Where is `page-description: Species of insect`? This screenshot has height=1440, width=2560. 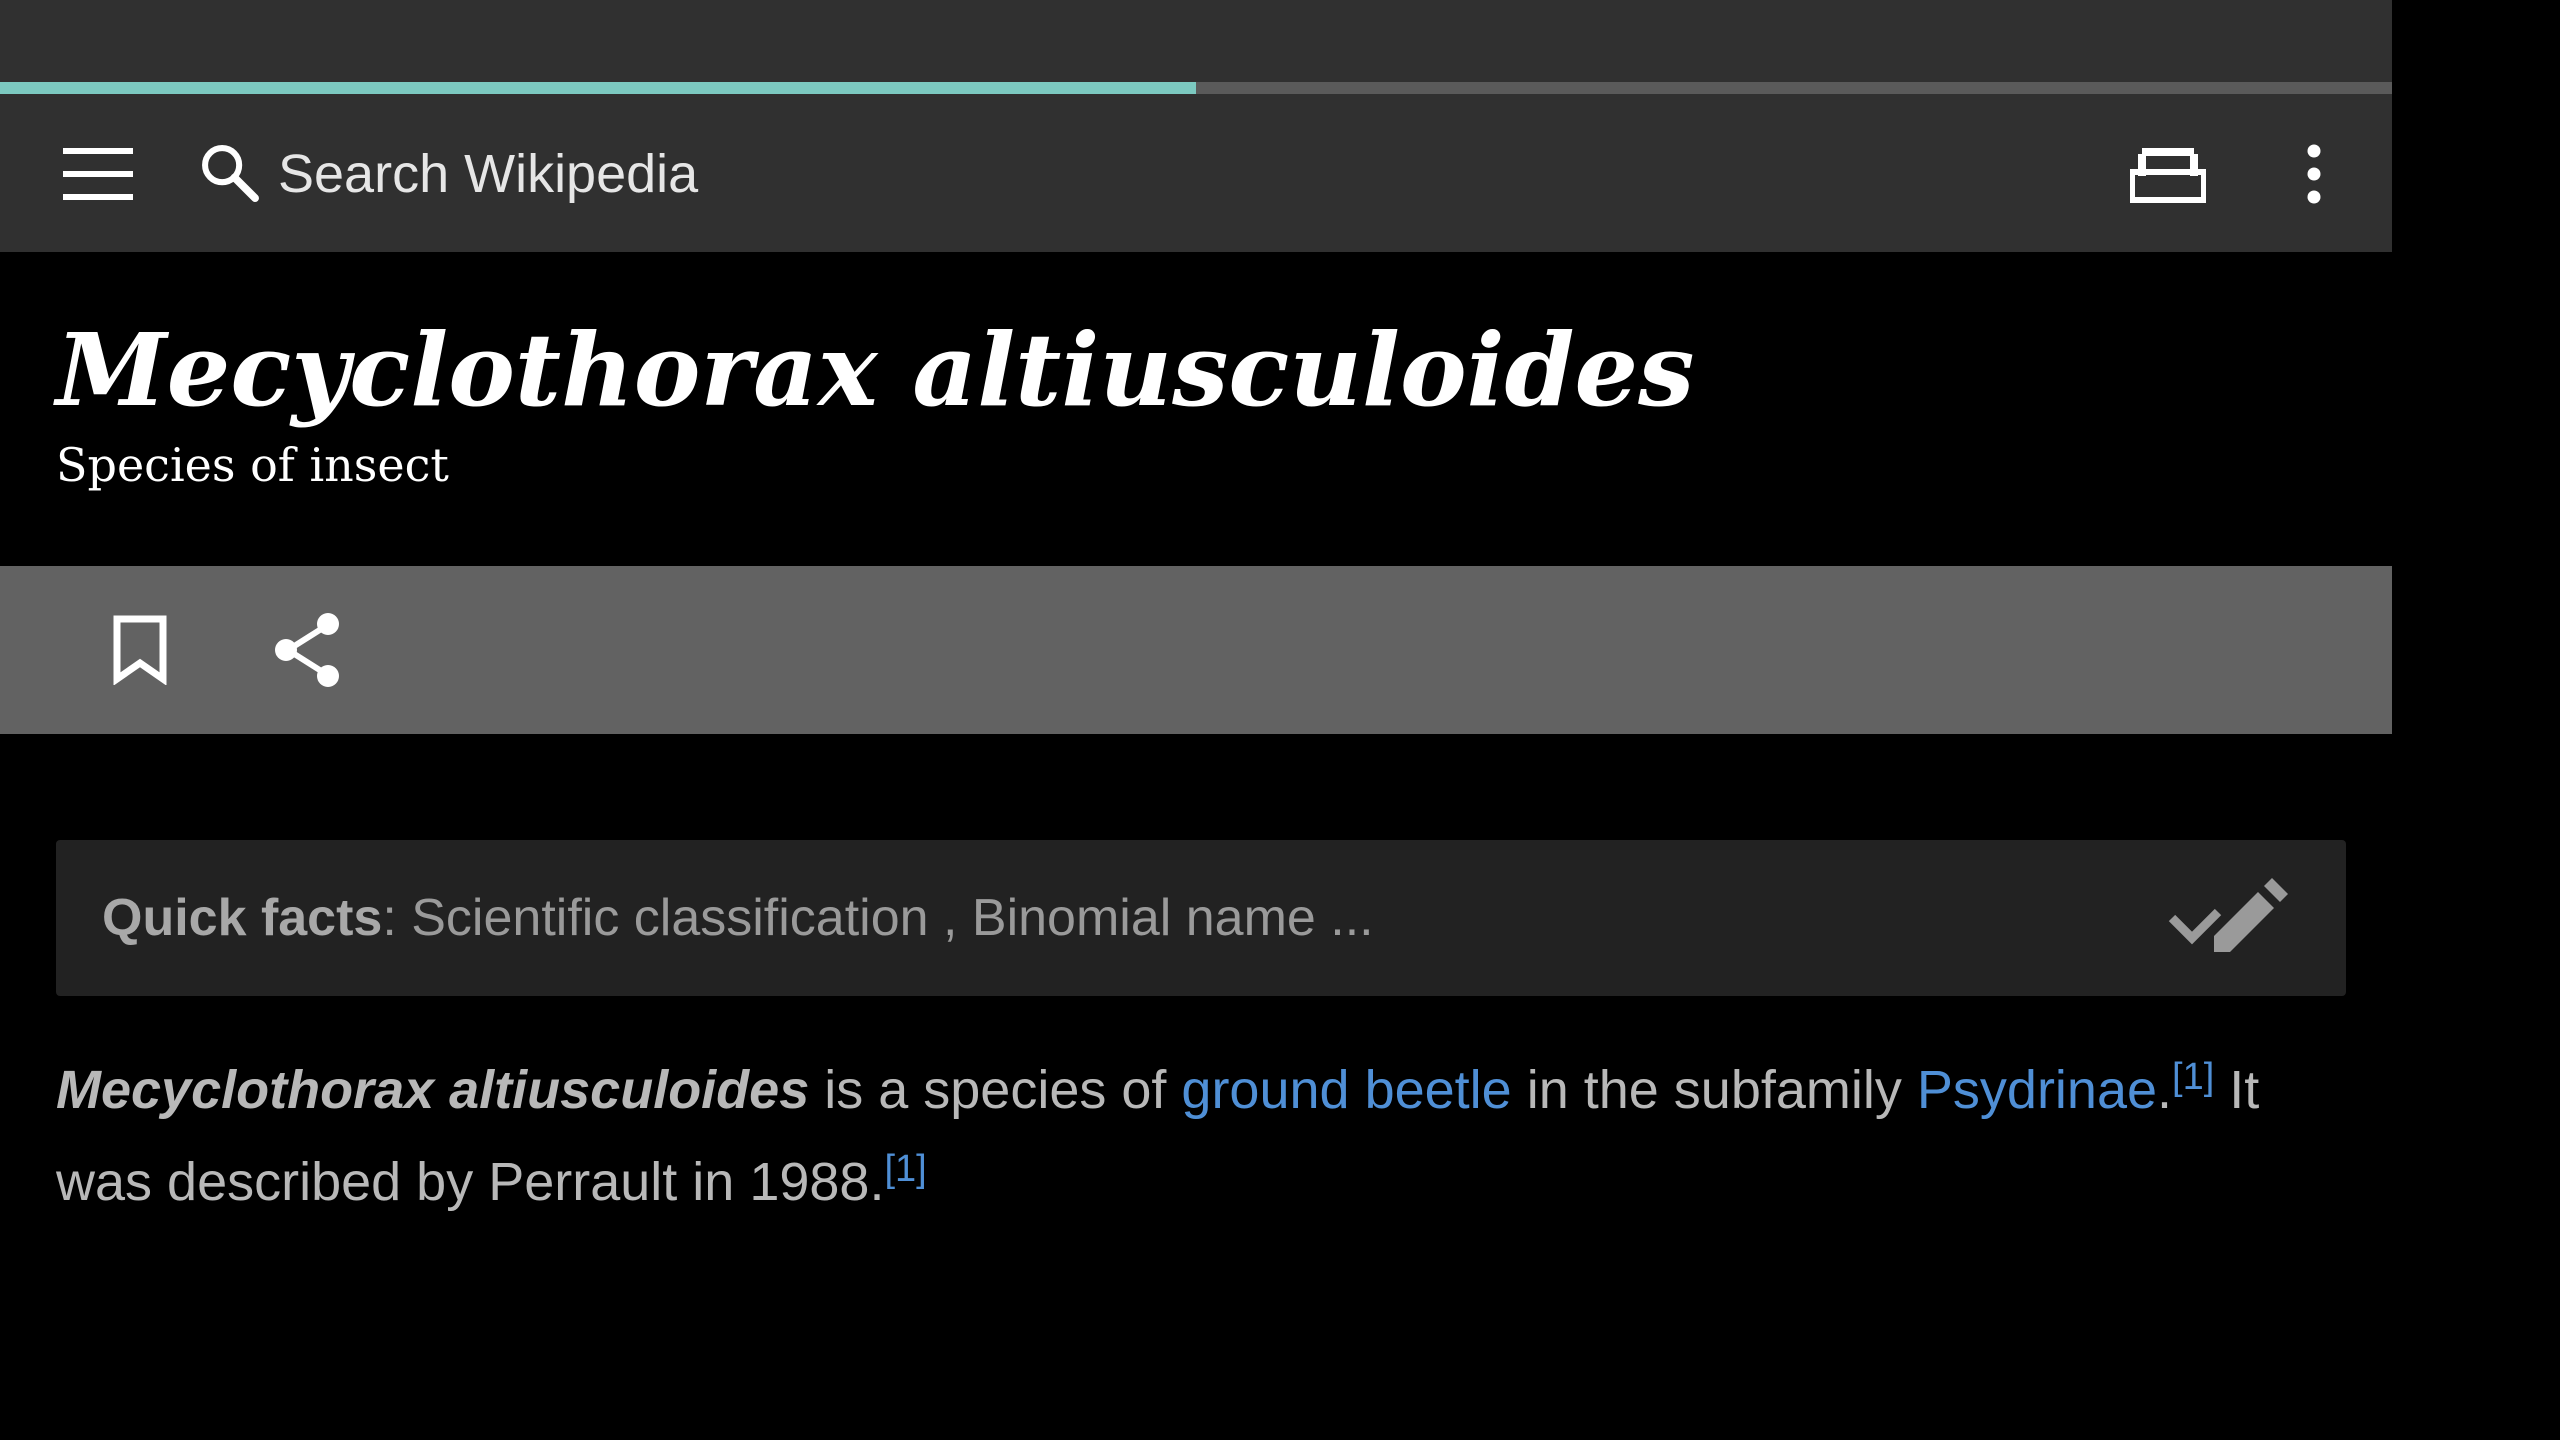 page-description: Species of insect is located at coordinates (252, 465).